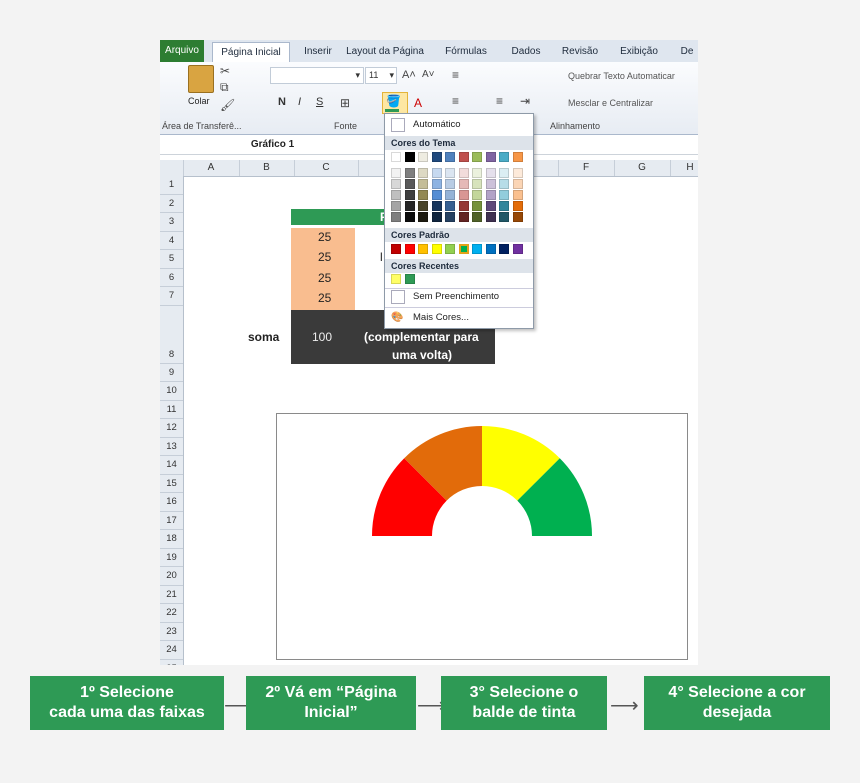  I want to click on column-header: F, so click(586, 168).